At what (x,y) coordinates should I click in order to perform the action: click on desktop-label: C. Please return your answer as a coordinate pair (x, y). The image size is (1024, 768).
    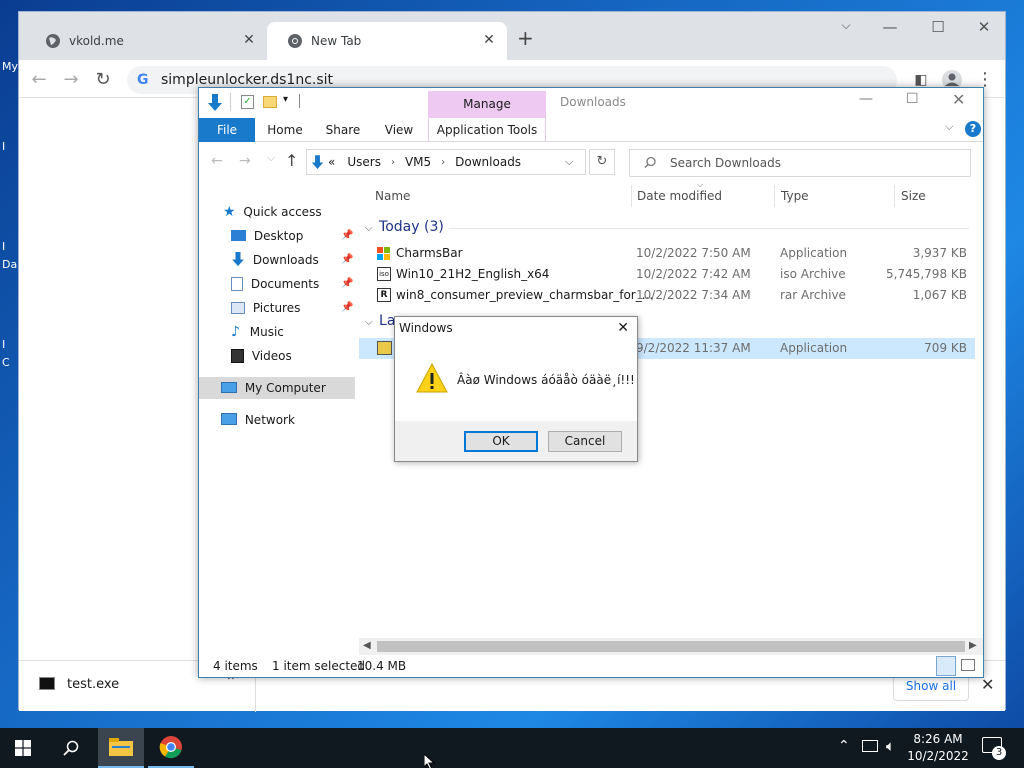
    Looking at the image, I should click on (6, 362).